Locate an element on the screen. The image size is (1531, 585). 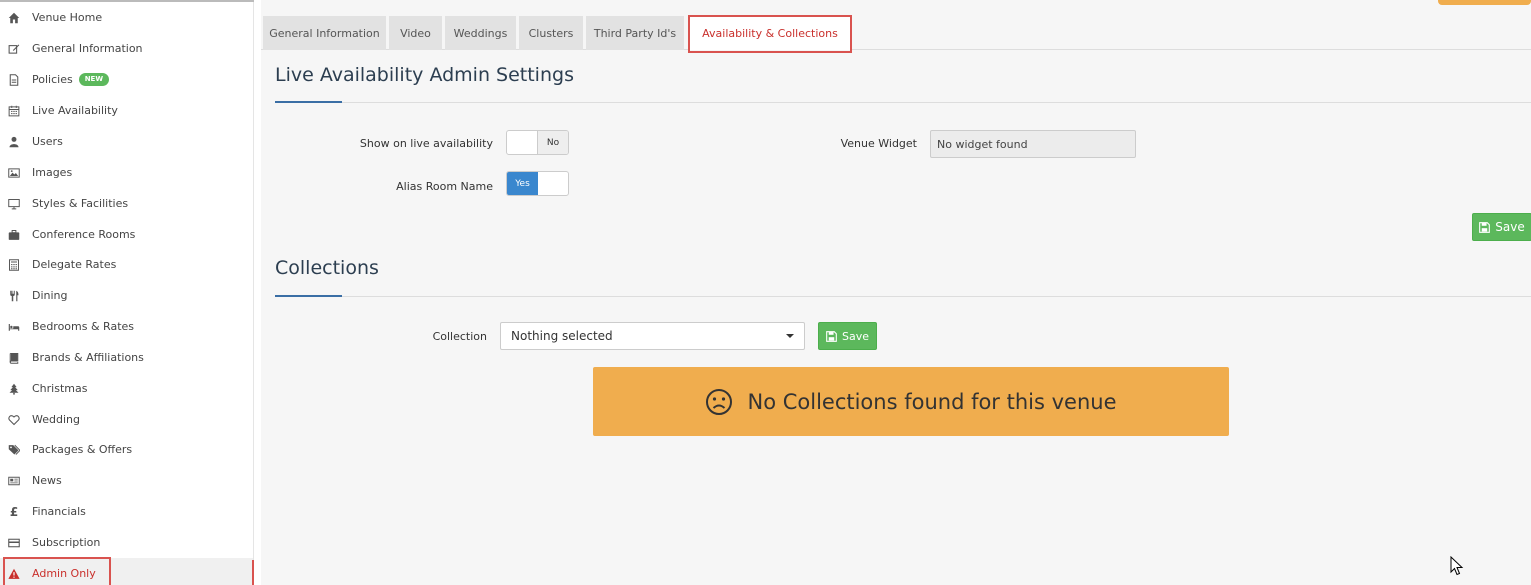
sidebar-item-delegate-rates: Delegate Rates is located at coordinates (126, 264).